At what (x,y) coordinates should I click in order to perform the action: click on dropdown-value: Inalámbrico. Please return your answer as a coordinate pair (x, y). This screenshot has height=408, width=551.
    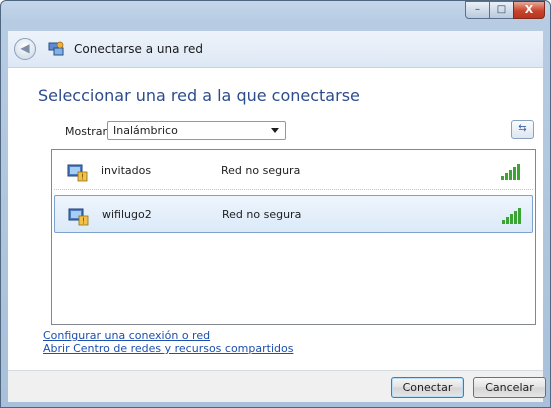
    Looking at the image, I should click on (145, 130).